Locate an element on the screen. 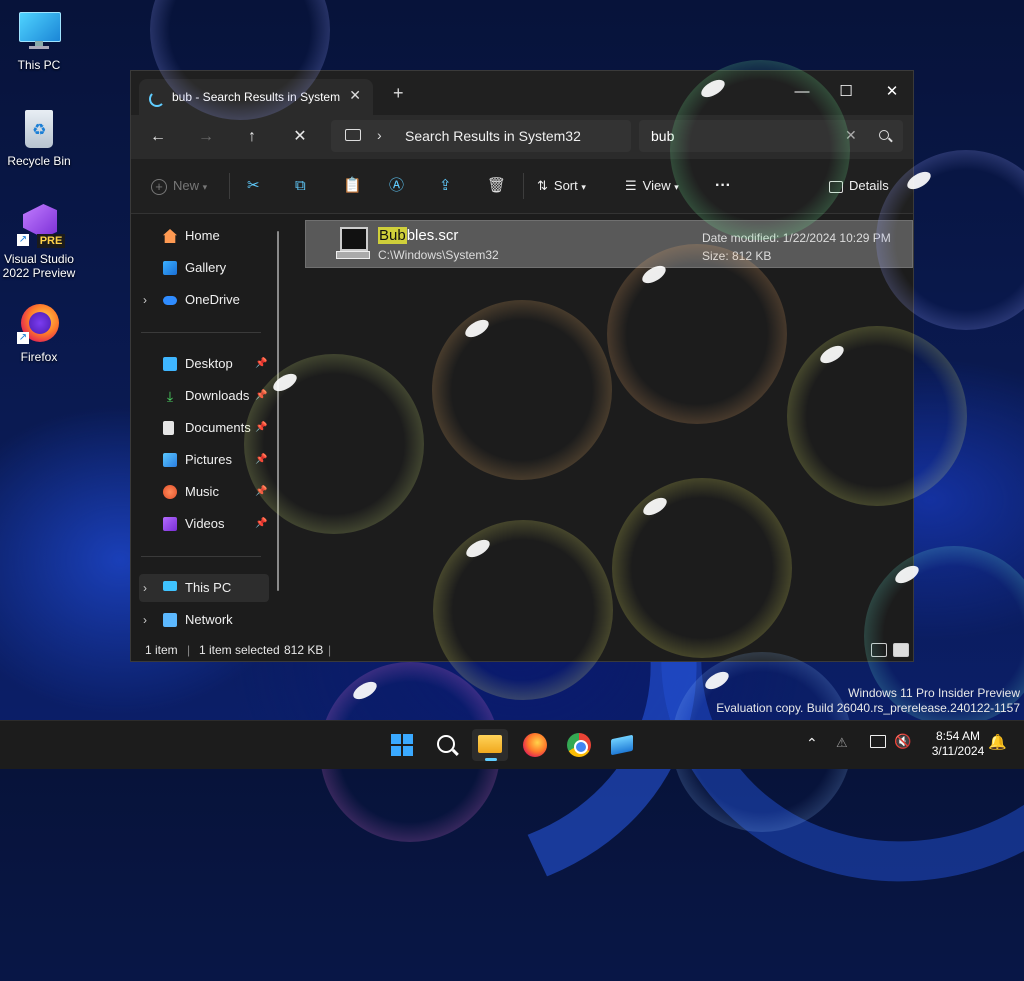 The width and height of the screenshot is (1024, 981). picture-icon is located at coordinates (170, 460).